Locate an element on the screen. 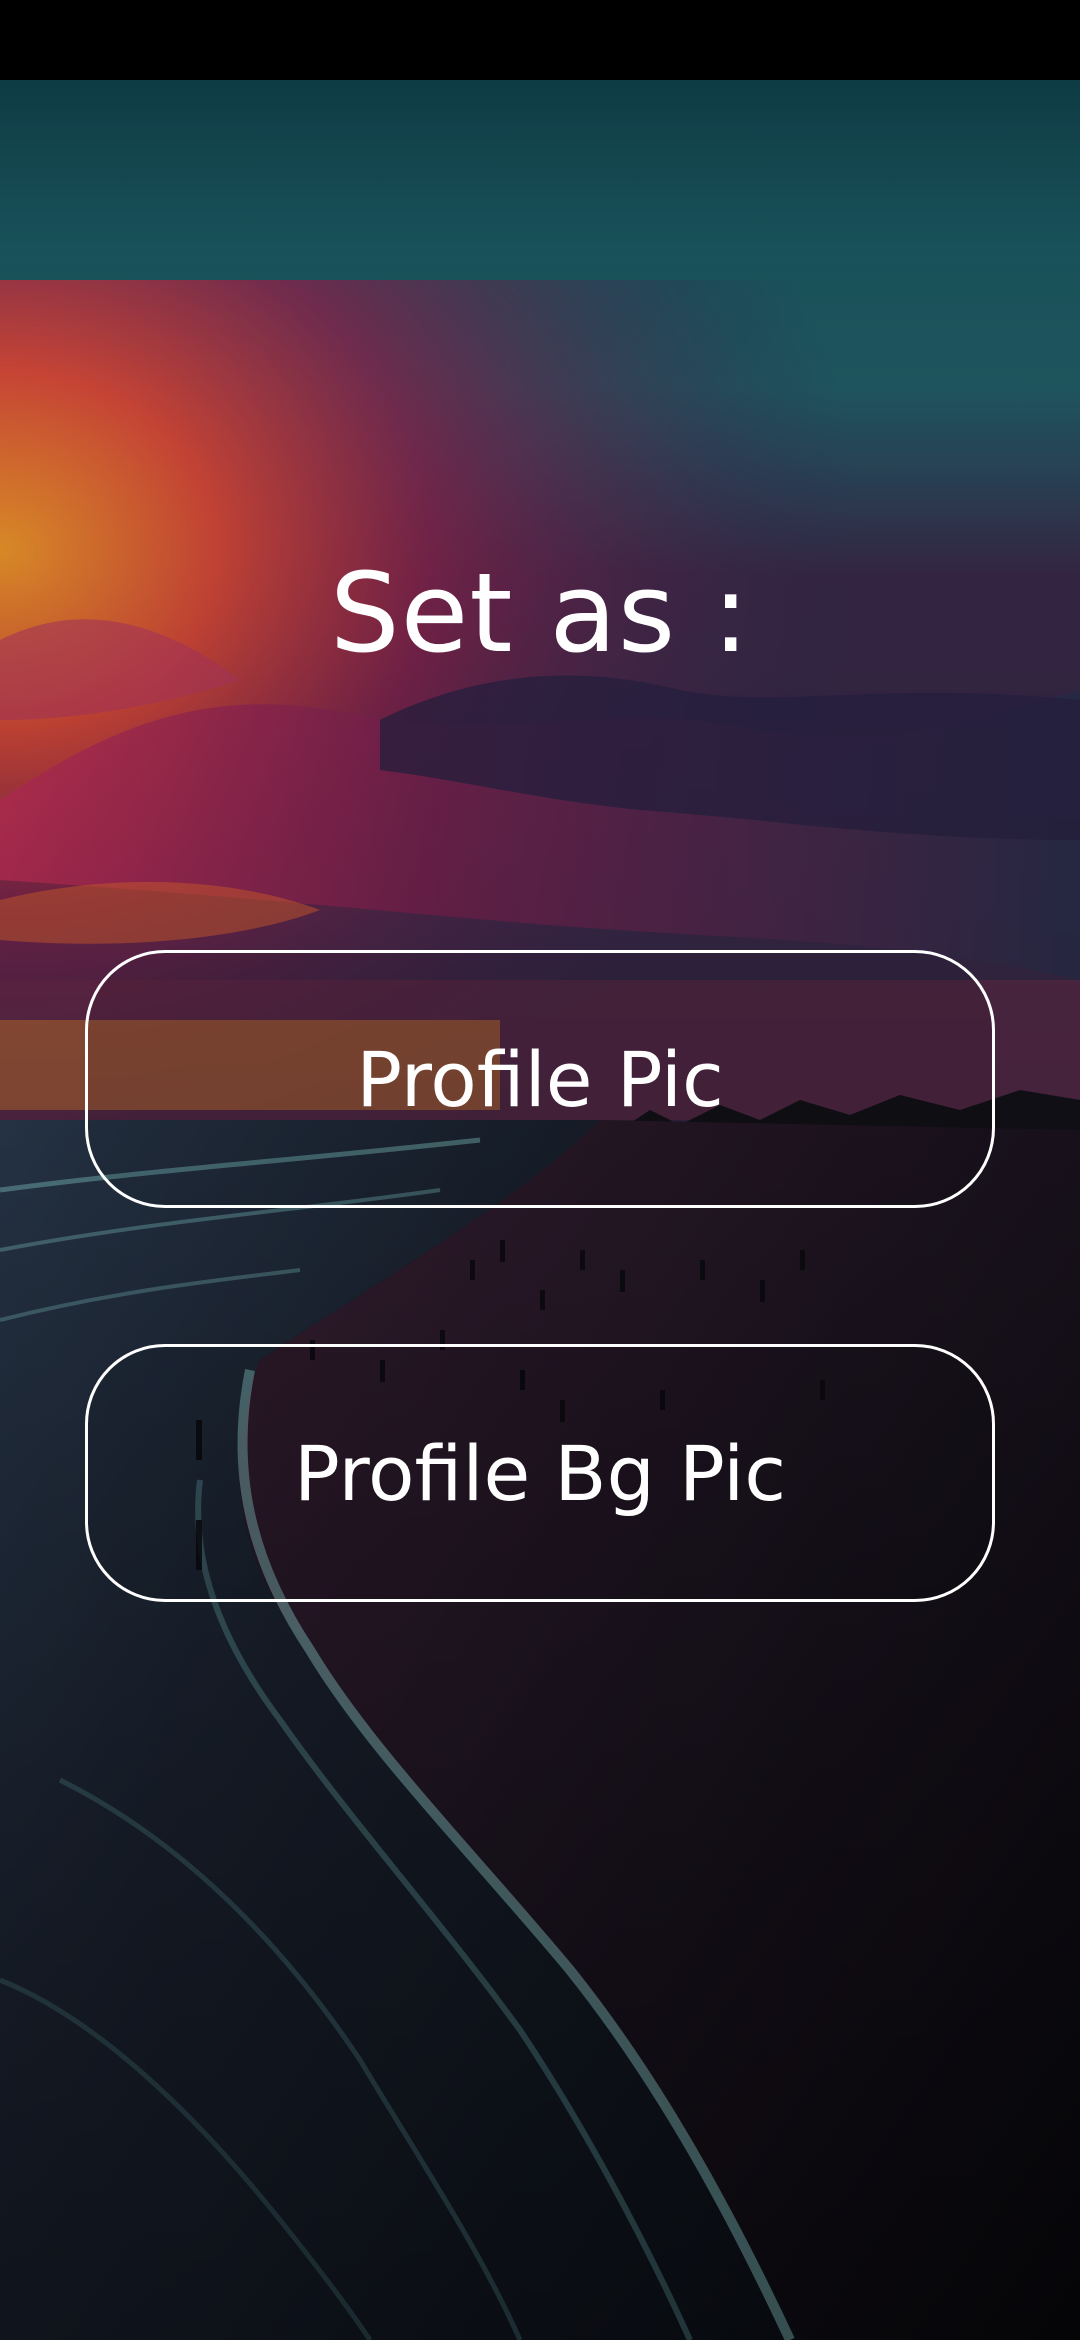 The image size is (1080, 2340). dialog-title: Set as : is located at coordinates (540, 613).